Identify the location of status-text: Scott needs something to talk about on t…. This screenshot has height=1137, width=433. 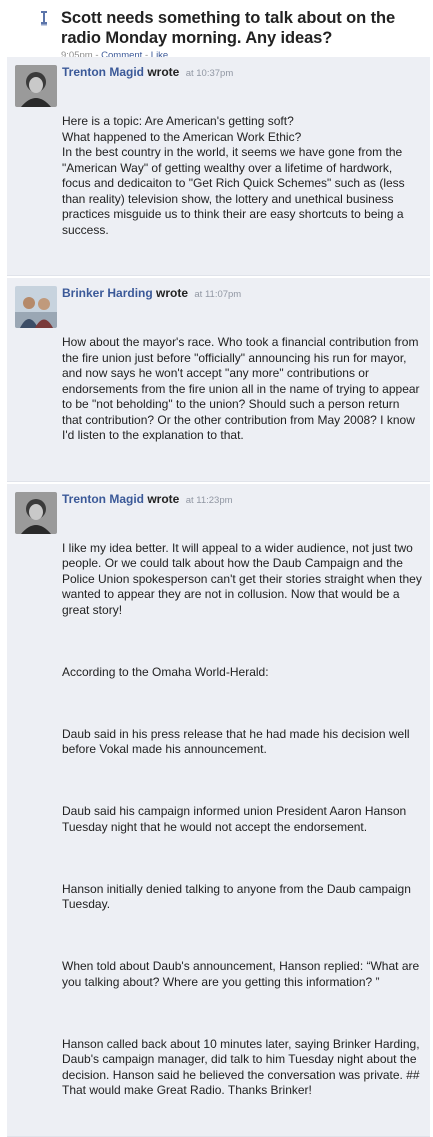
(228, 28).